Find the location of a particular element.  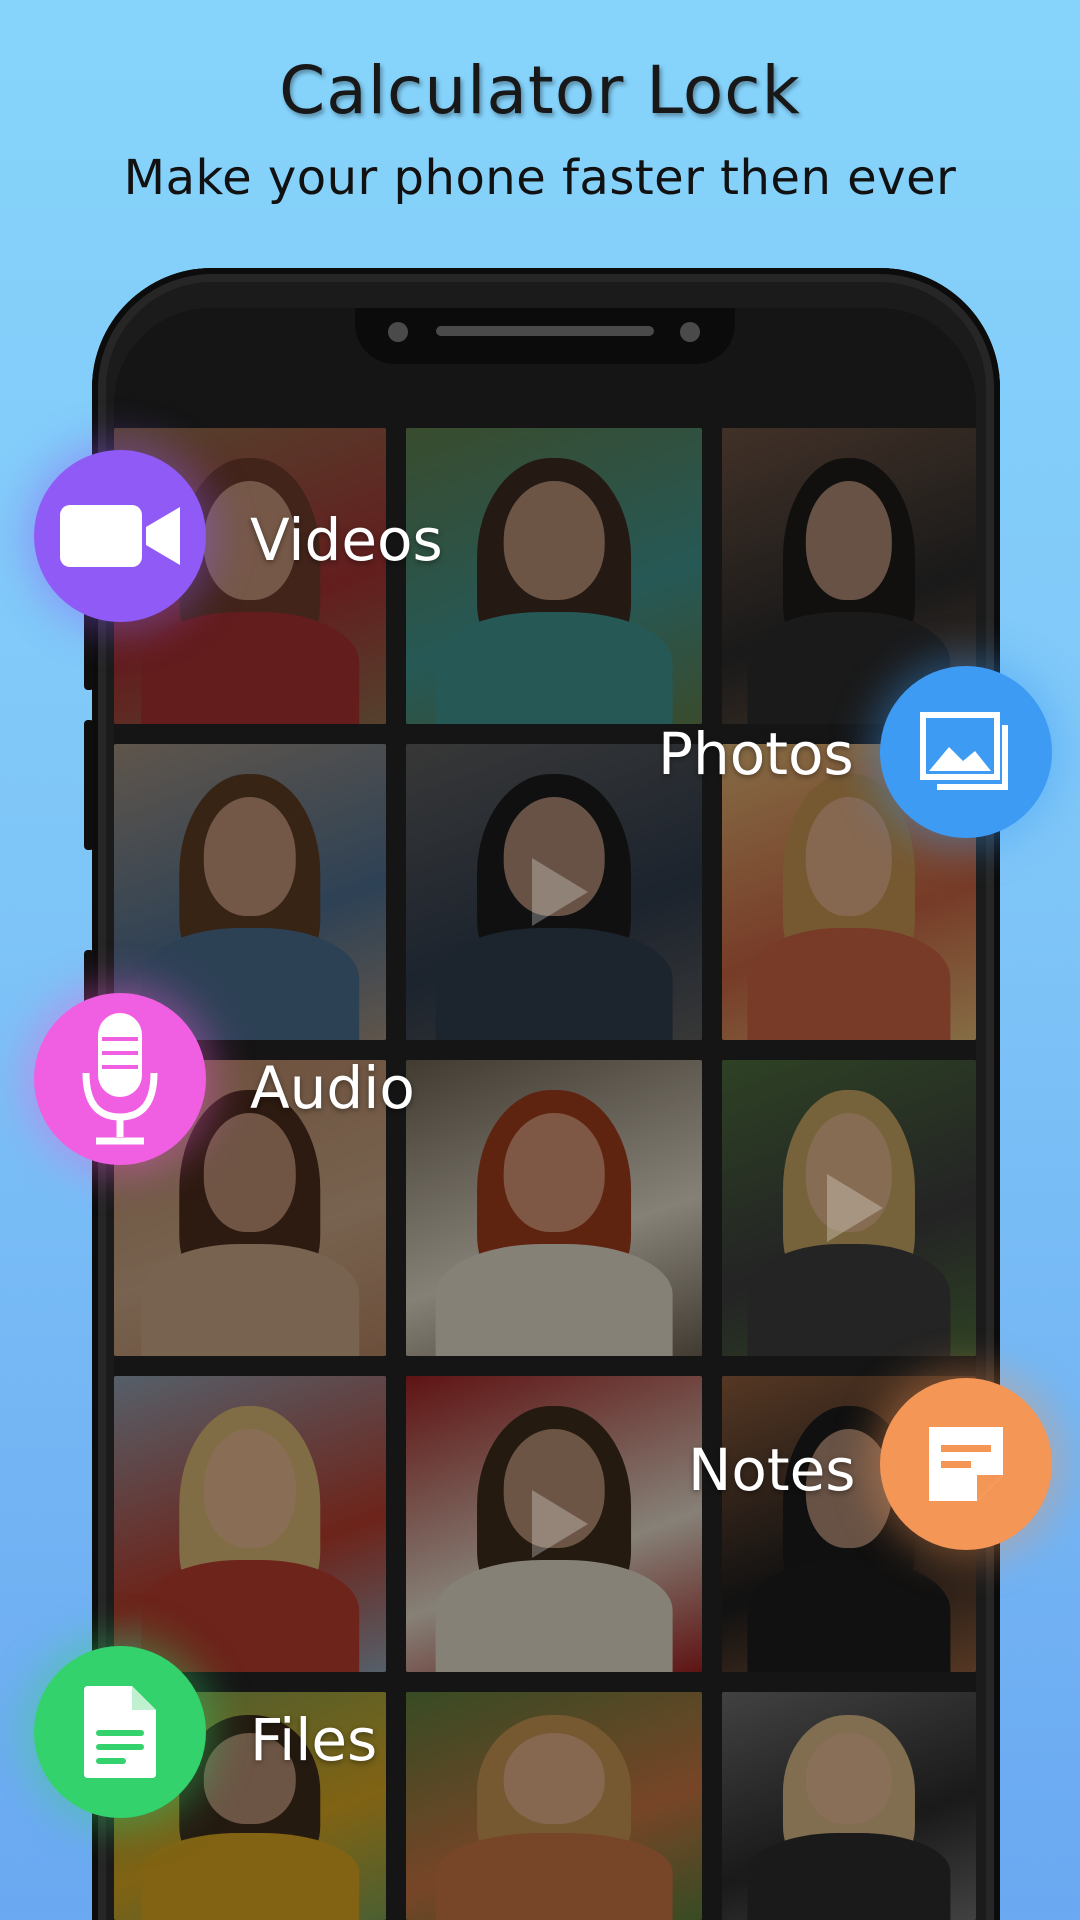

audio-label: Audio is located at coordinates (332, 1088).